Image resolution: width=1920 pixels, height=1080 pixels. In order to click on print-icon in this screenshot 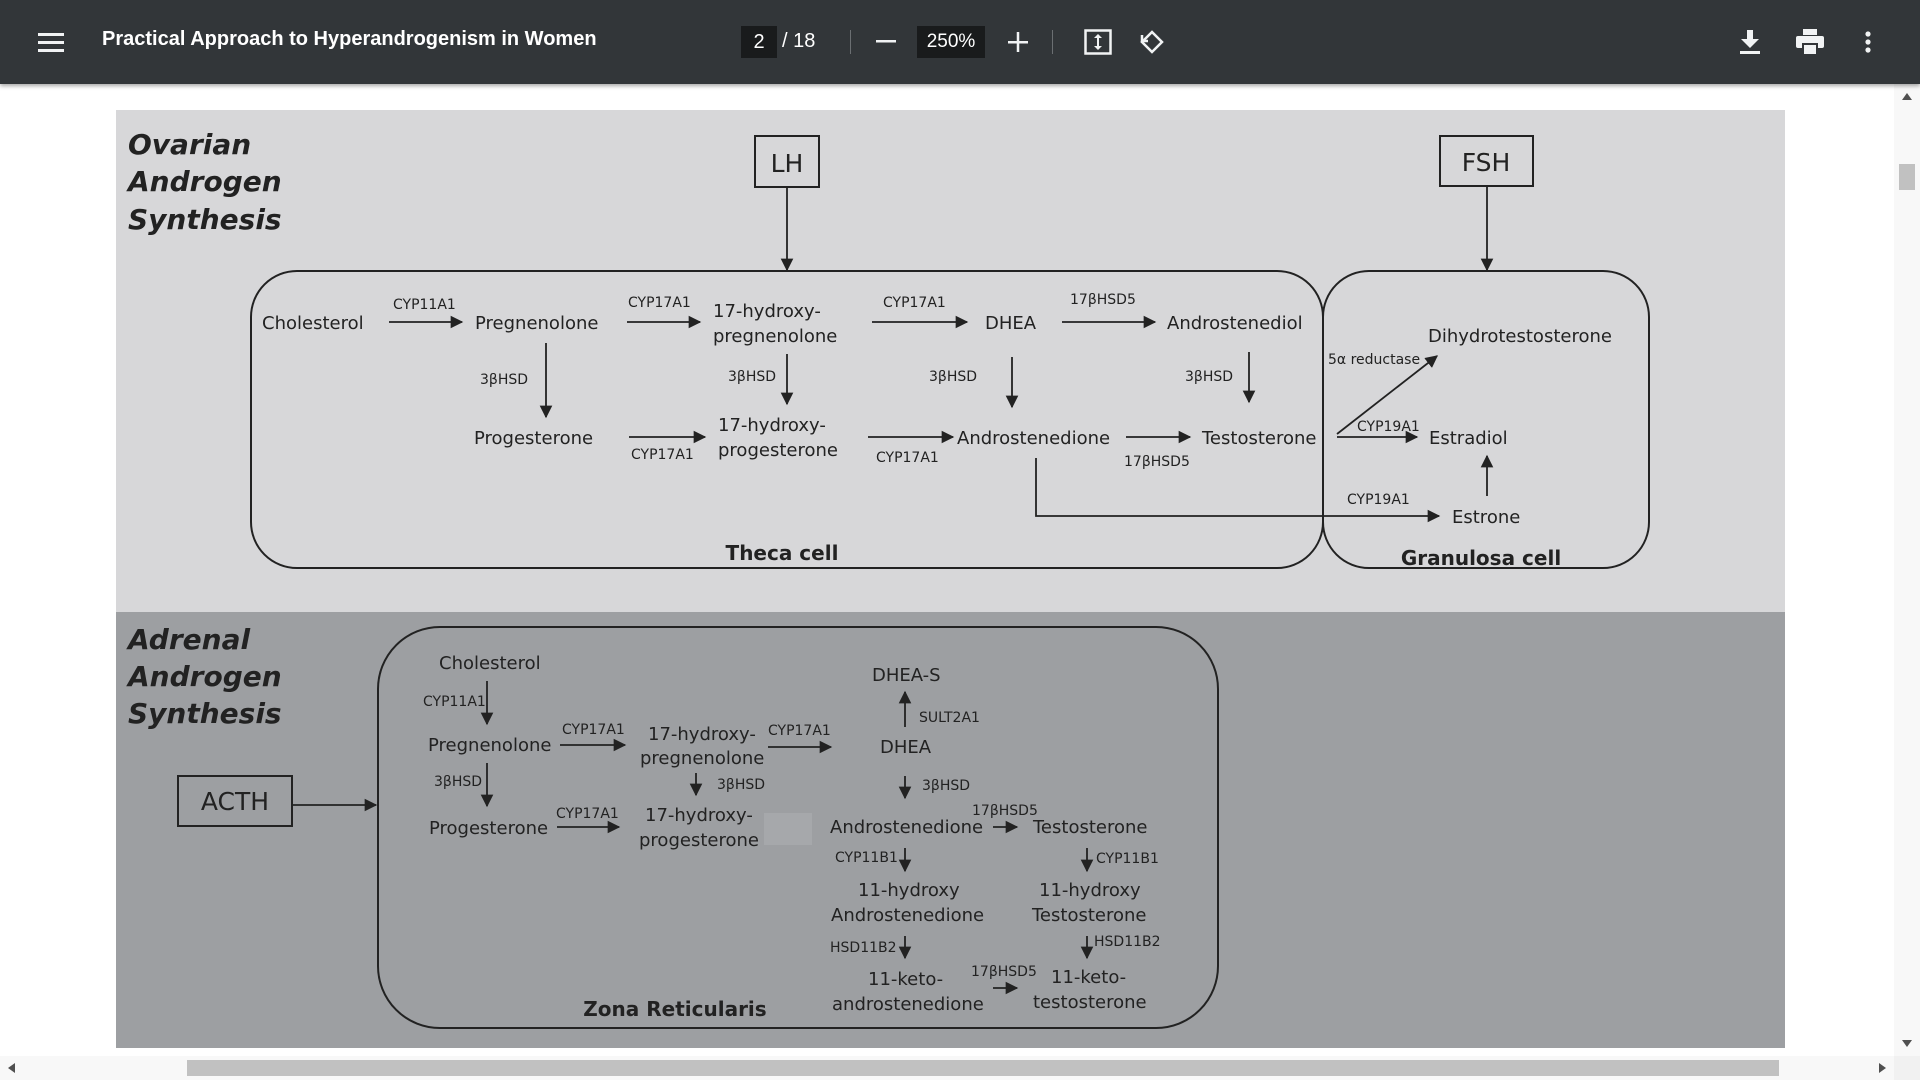, I will do `click(1810, 42)`.